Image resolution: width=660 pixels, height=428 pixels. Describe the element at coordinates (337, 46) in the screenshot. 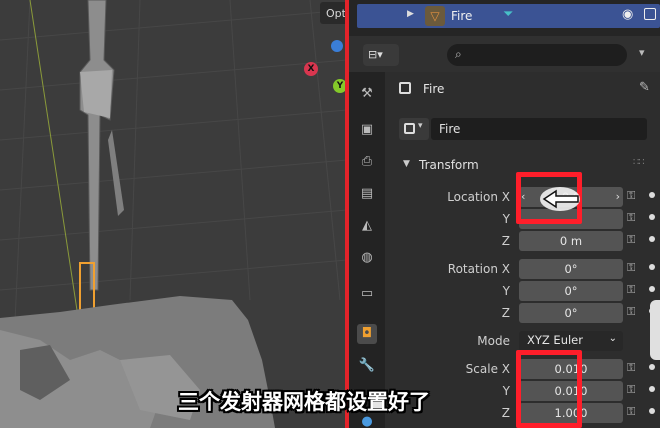

I see `gizmo-z-axis` at that location.